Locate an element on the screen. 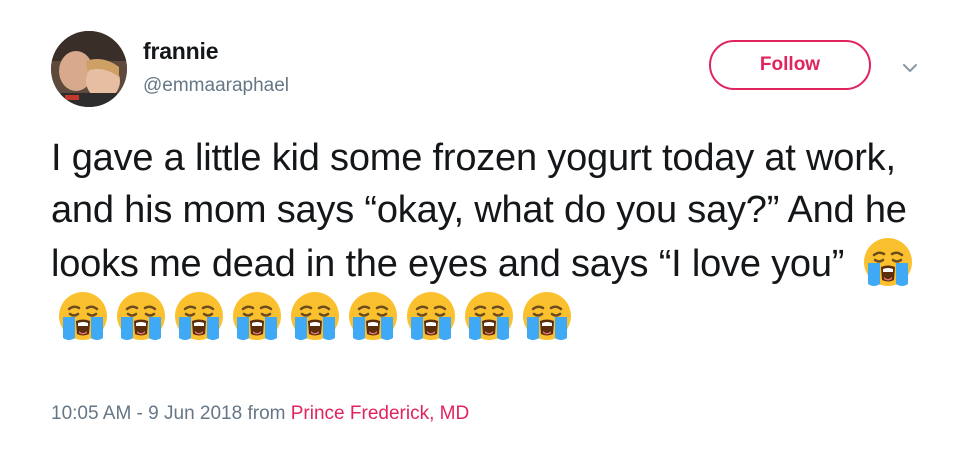 The image size is (980, 449). from-label: from is located at coordinates (266, 413).